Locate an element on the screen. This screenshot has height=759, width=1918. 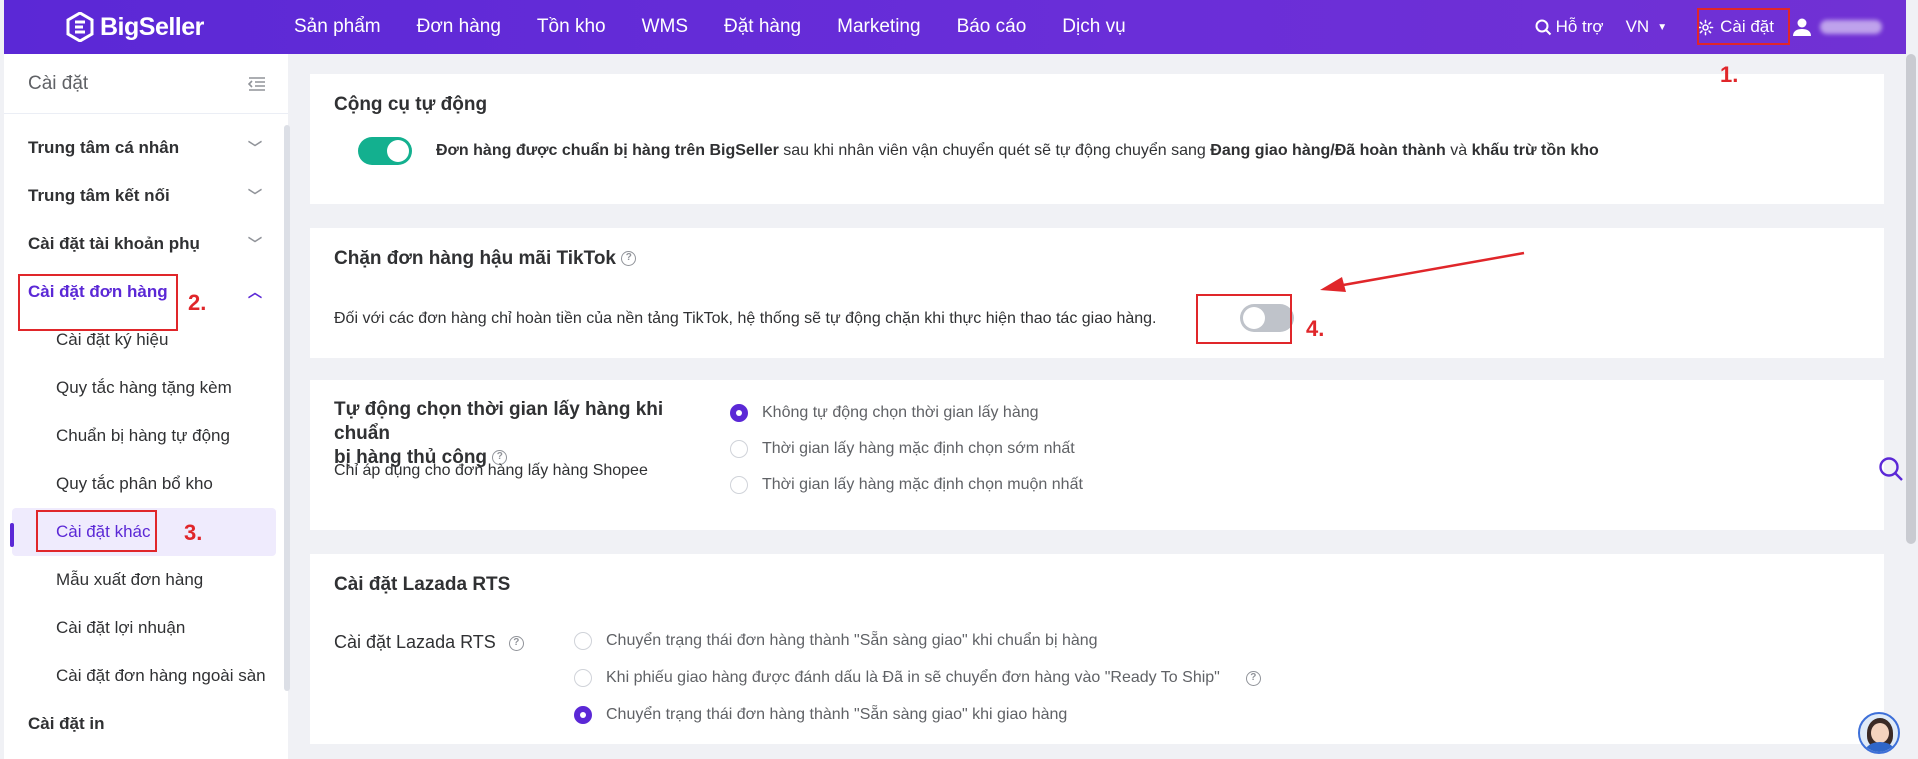
collapse-sidebar-icon is located at coordinates (257, 84).